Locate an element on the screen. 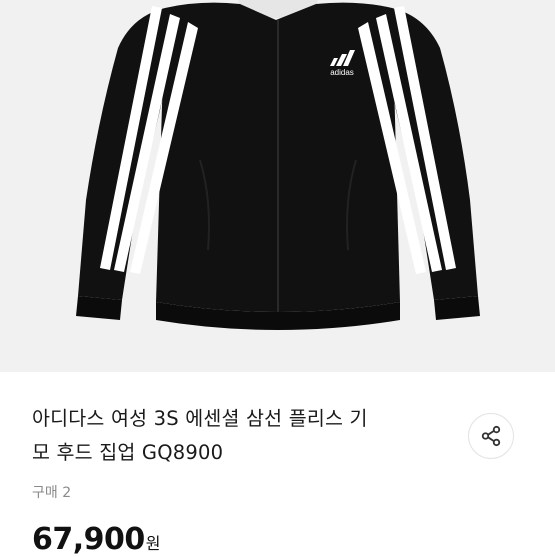 Image resolution: width=555 pixels, height=557 pixels. purchase-count: 구매 2 is located at coordinates (52, 493).